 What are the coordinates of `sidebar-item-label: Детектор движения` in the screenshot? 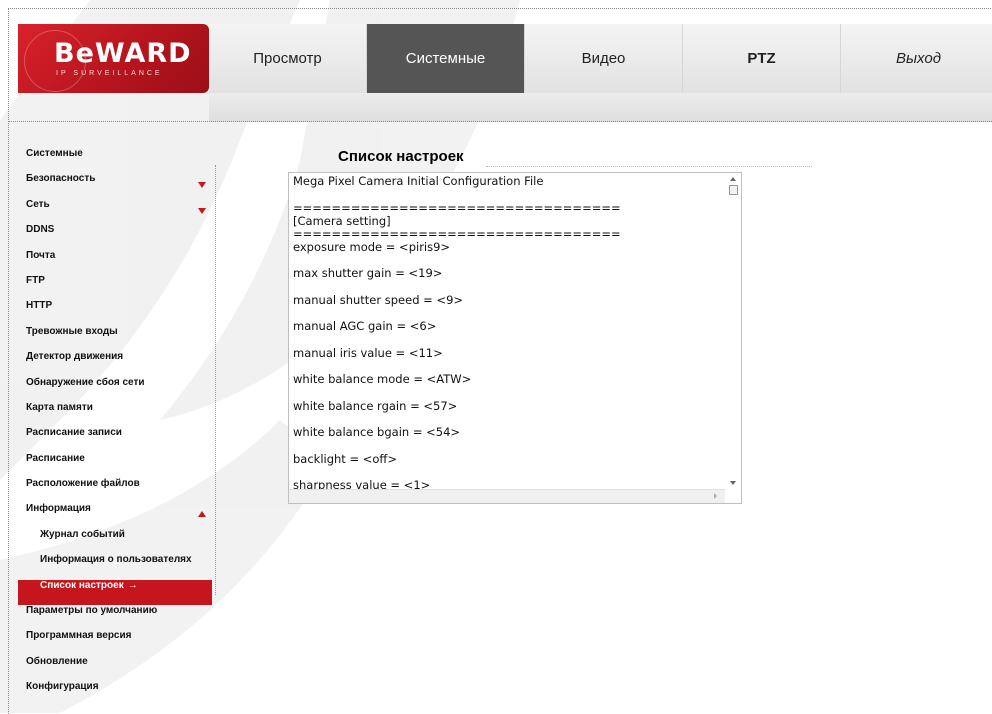 It's located at (75, 357).